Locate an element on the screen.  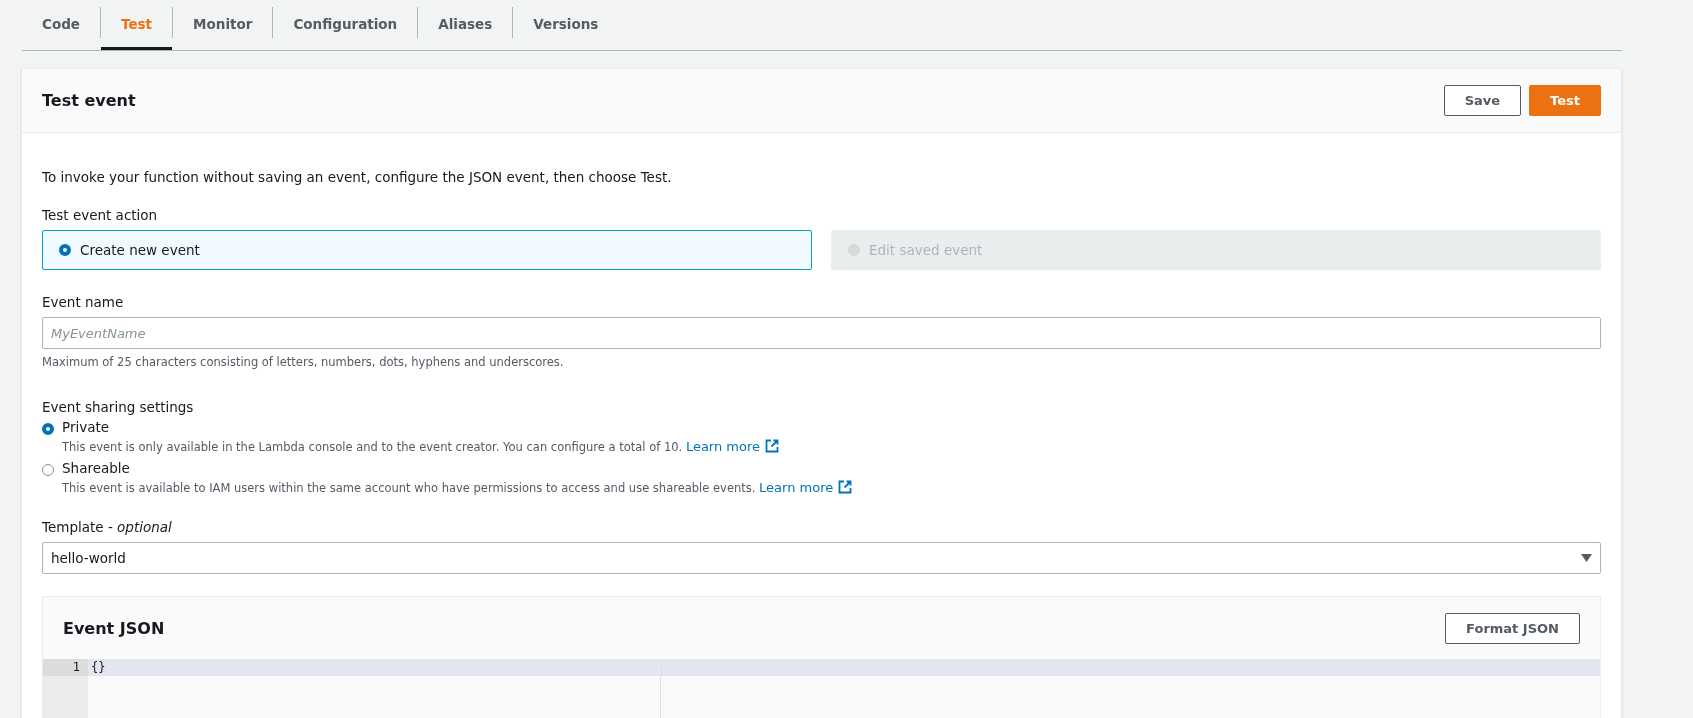
field-label: Event name is located at coordinates (83, 302).